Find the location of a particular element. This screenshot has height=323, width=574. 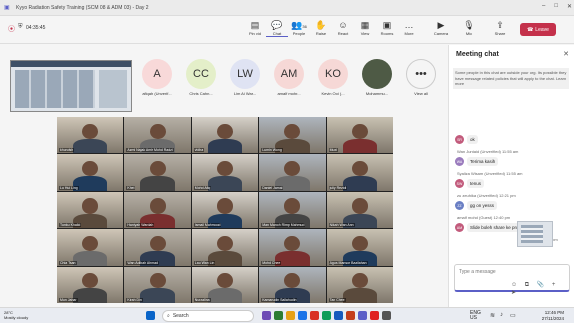

share-button: ⇪ Share is located at coordinates (500, 27).